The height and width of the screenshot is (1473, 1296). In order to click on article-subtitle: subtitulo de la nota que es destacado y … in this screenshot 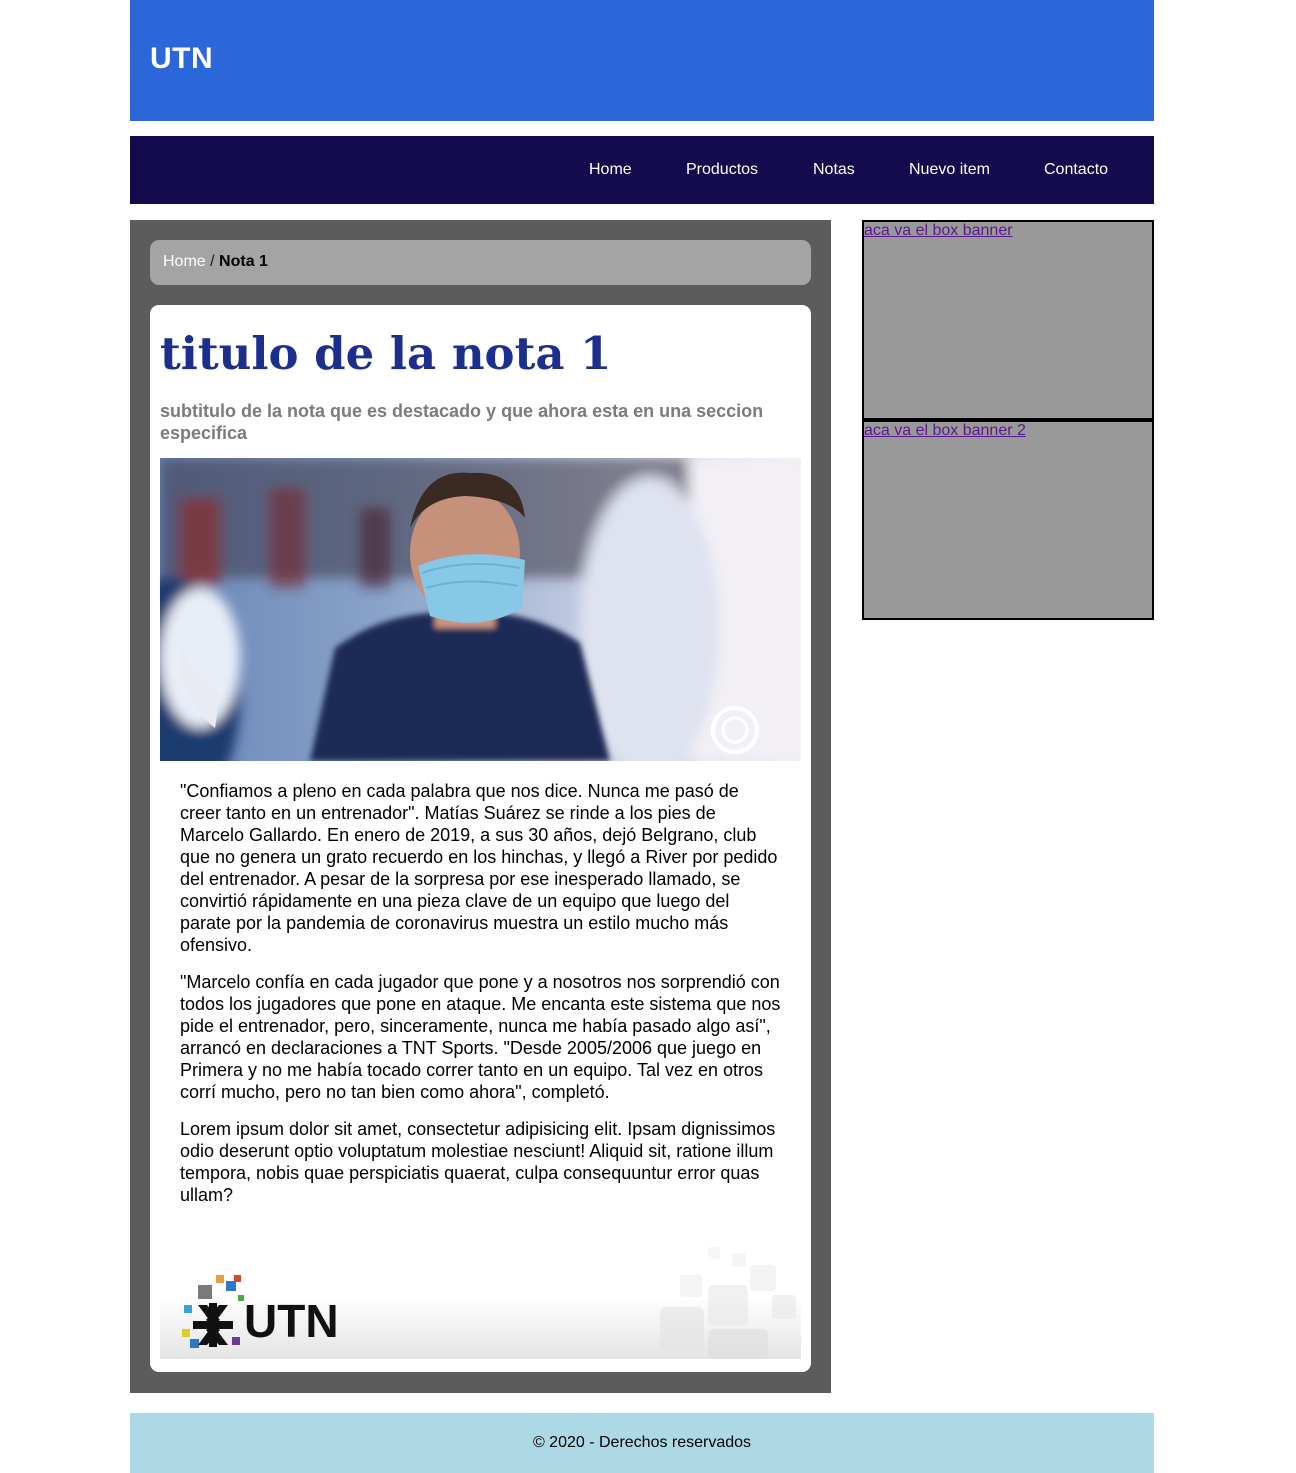, I will do `click(462, 422)`.